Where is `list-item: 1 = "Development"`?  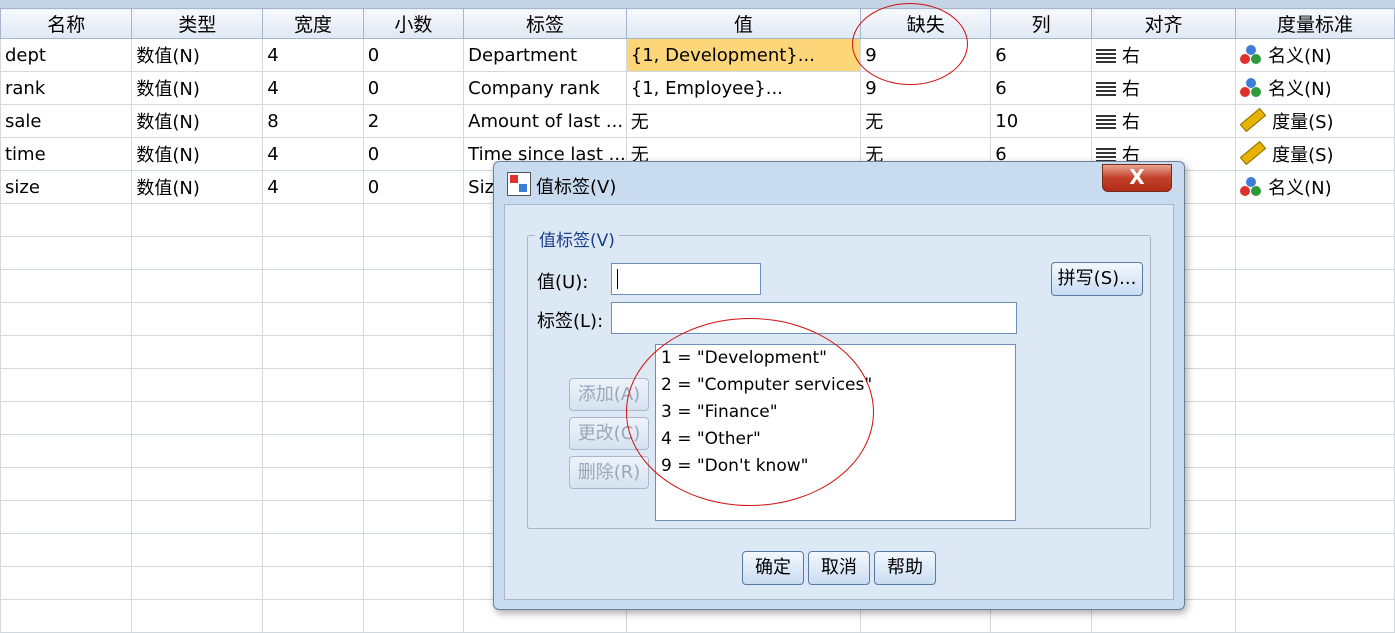
list-item: 1 = "Development" is located at coordinates (835, 358).